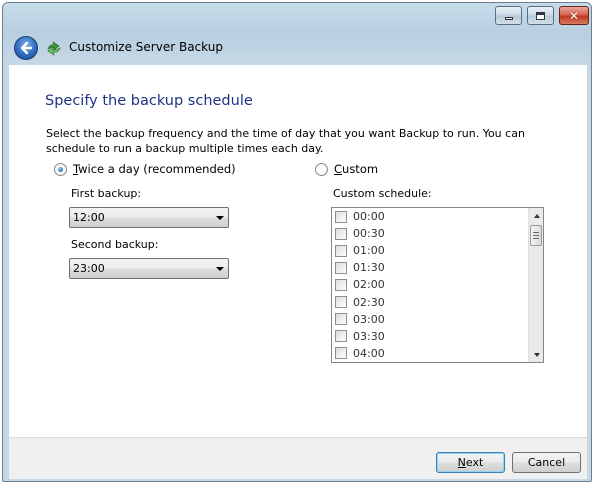 This screenshot has width=595, height=484. I want to click on back-arrow-icon, so click(26, 48).